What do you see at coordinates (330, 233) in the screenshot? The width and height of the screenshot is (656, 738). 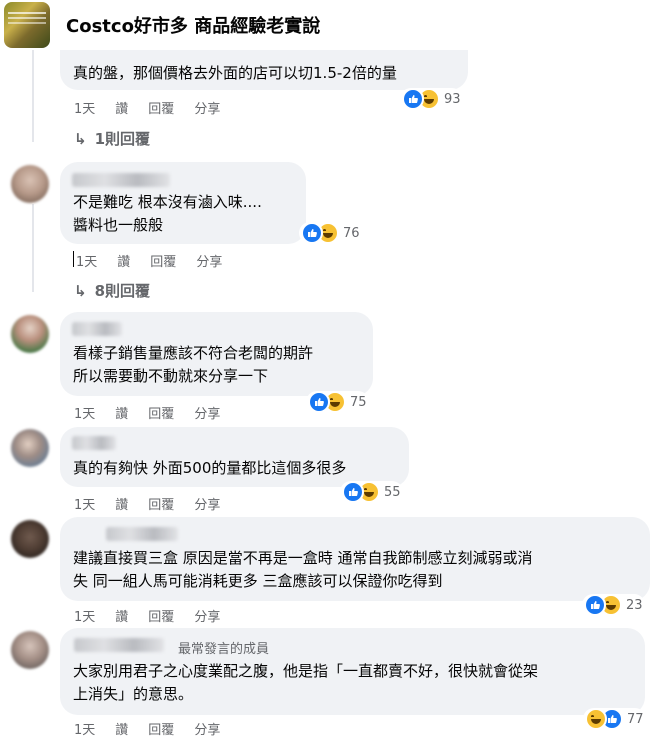 I see `reaction-summary: 76` at bounding box center [330, 233].